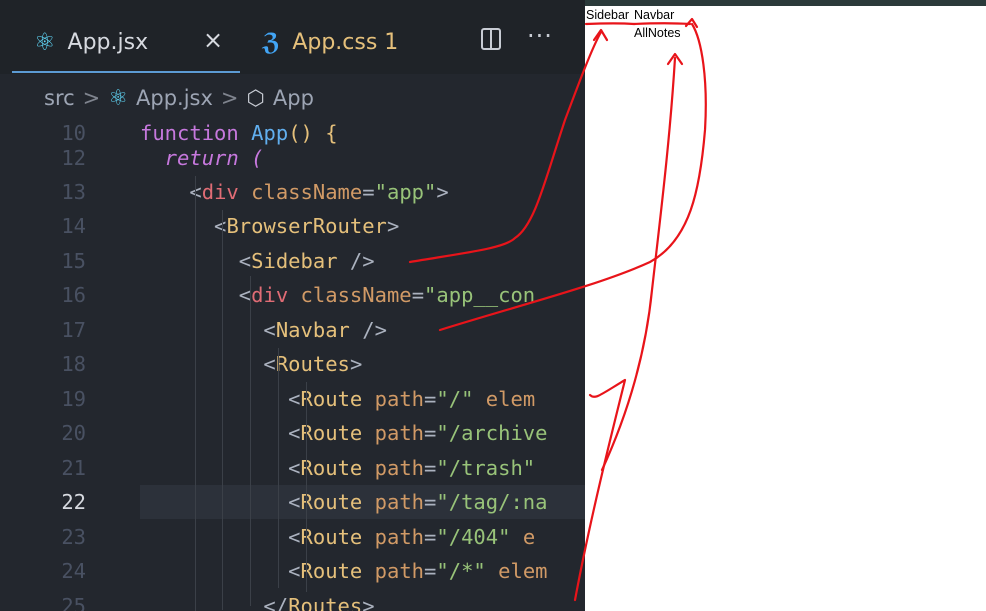 Image resolution: width=986 pixels, height=611 pixels. I want to click on line-number: 12, so click(73, 158).